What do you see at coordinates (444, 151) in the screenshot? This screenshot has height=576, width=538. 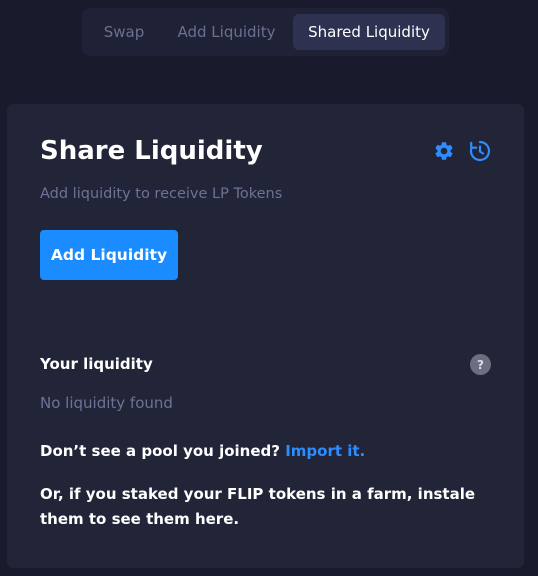 I see `gear-icon` at bounding box center [444, 151].